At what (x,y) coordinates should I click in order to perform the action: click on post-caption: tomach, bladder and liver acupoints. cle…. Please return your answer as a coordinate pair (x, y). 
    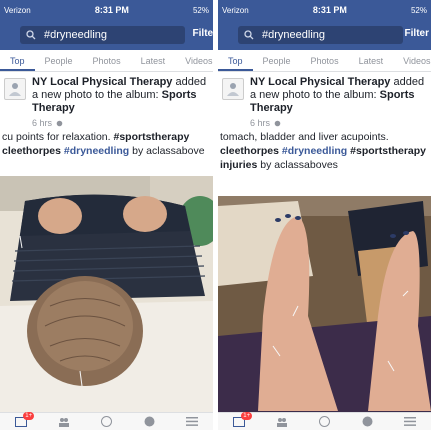
    Looking at the image, I should click on (324, 162).